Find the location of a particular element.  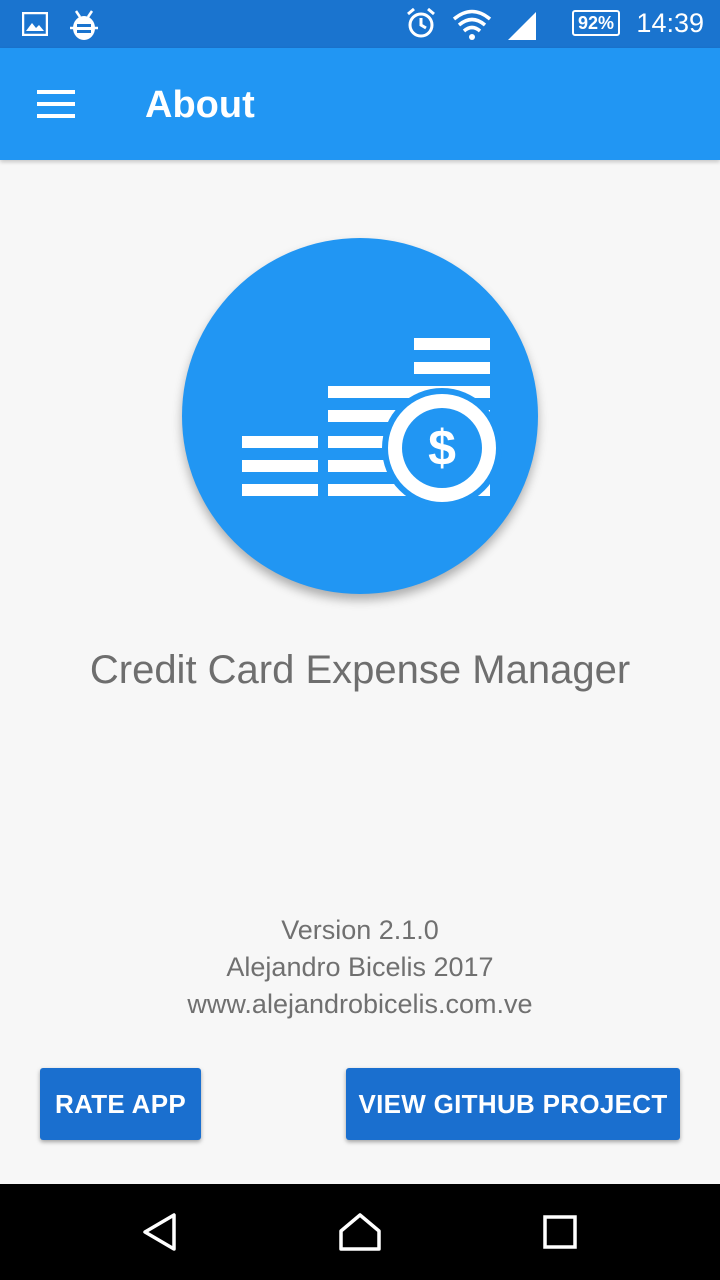

back-triangle-icon is located at coordinates (159, 1232).